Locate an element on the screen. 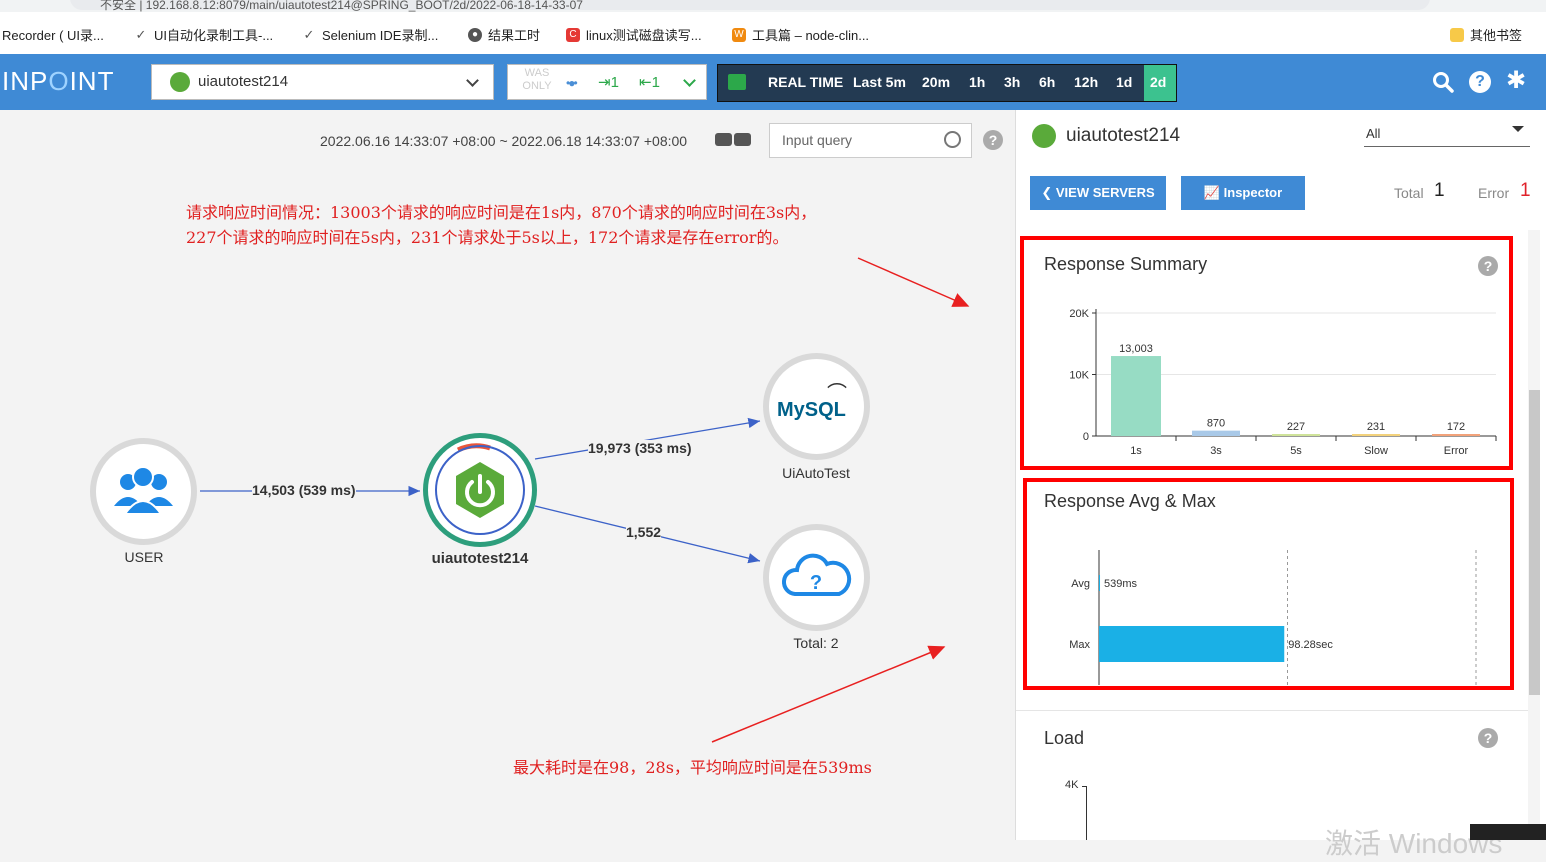  globe-icon: ● is located at coordinates (475, 34).